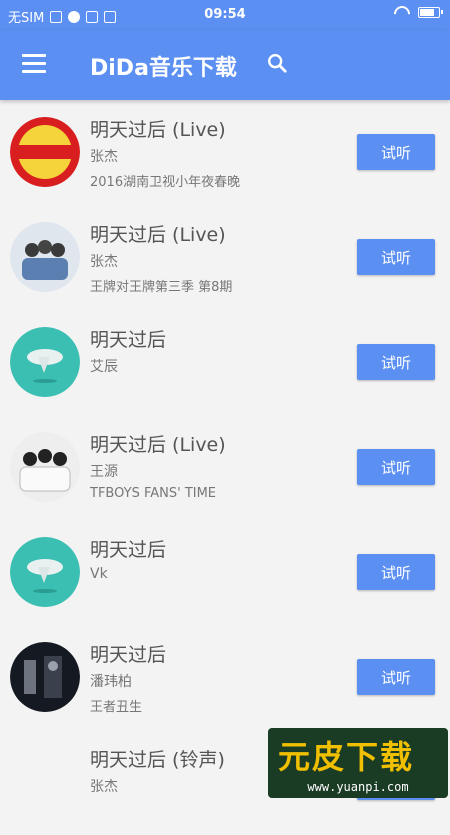 This screenshot has height=835, width=450. I want to click on battery-fill, so click(427, 12).